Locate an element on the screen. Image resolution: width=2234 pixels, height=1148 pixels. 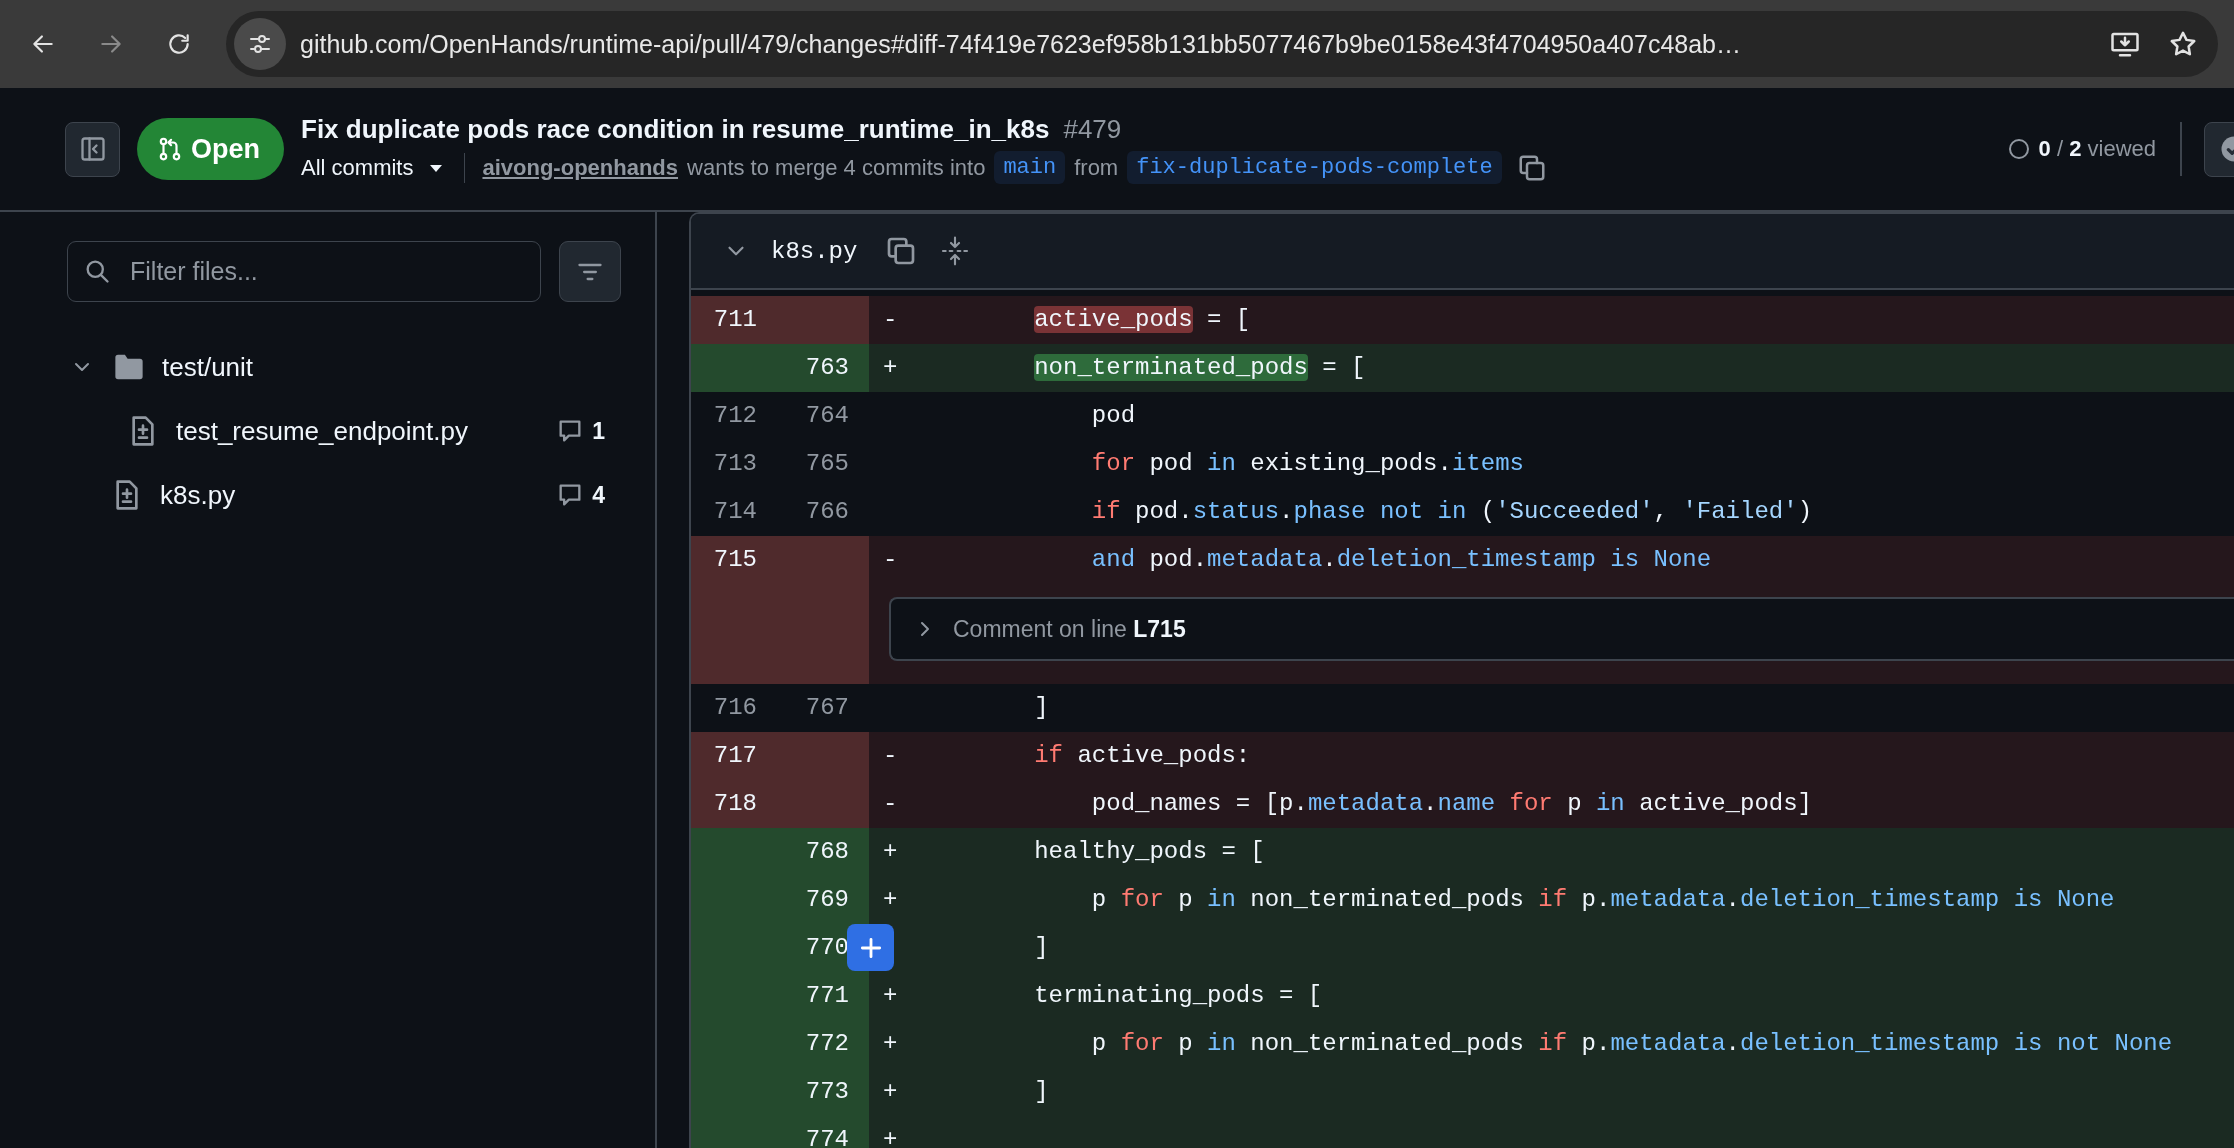
comment-count: 4 is located at coordinates (598, 495).